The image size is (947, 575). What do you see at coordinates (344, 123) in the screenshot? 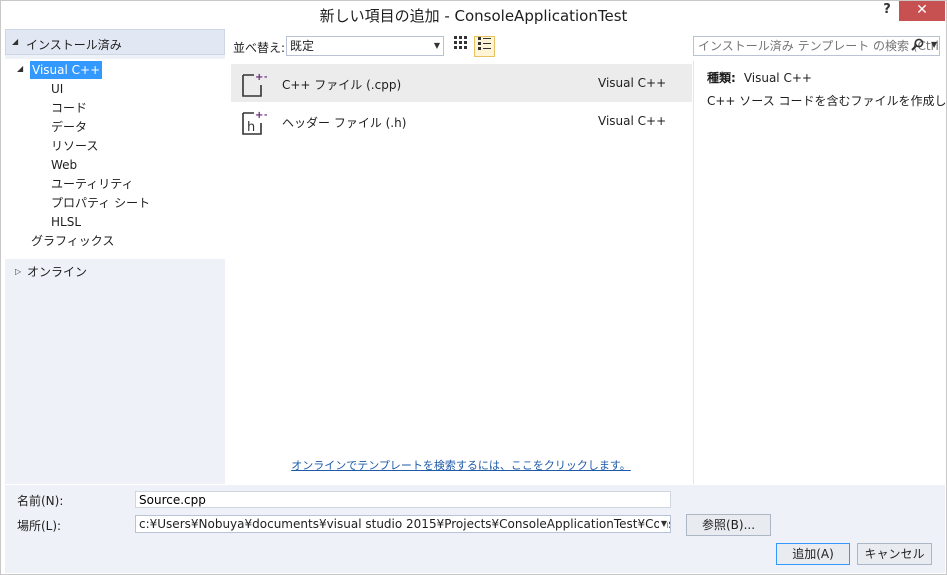
I see `template-name: ヘッダー ファイル (.h)` at bounding box center [344, 123].